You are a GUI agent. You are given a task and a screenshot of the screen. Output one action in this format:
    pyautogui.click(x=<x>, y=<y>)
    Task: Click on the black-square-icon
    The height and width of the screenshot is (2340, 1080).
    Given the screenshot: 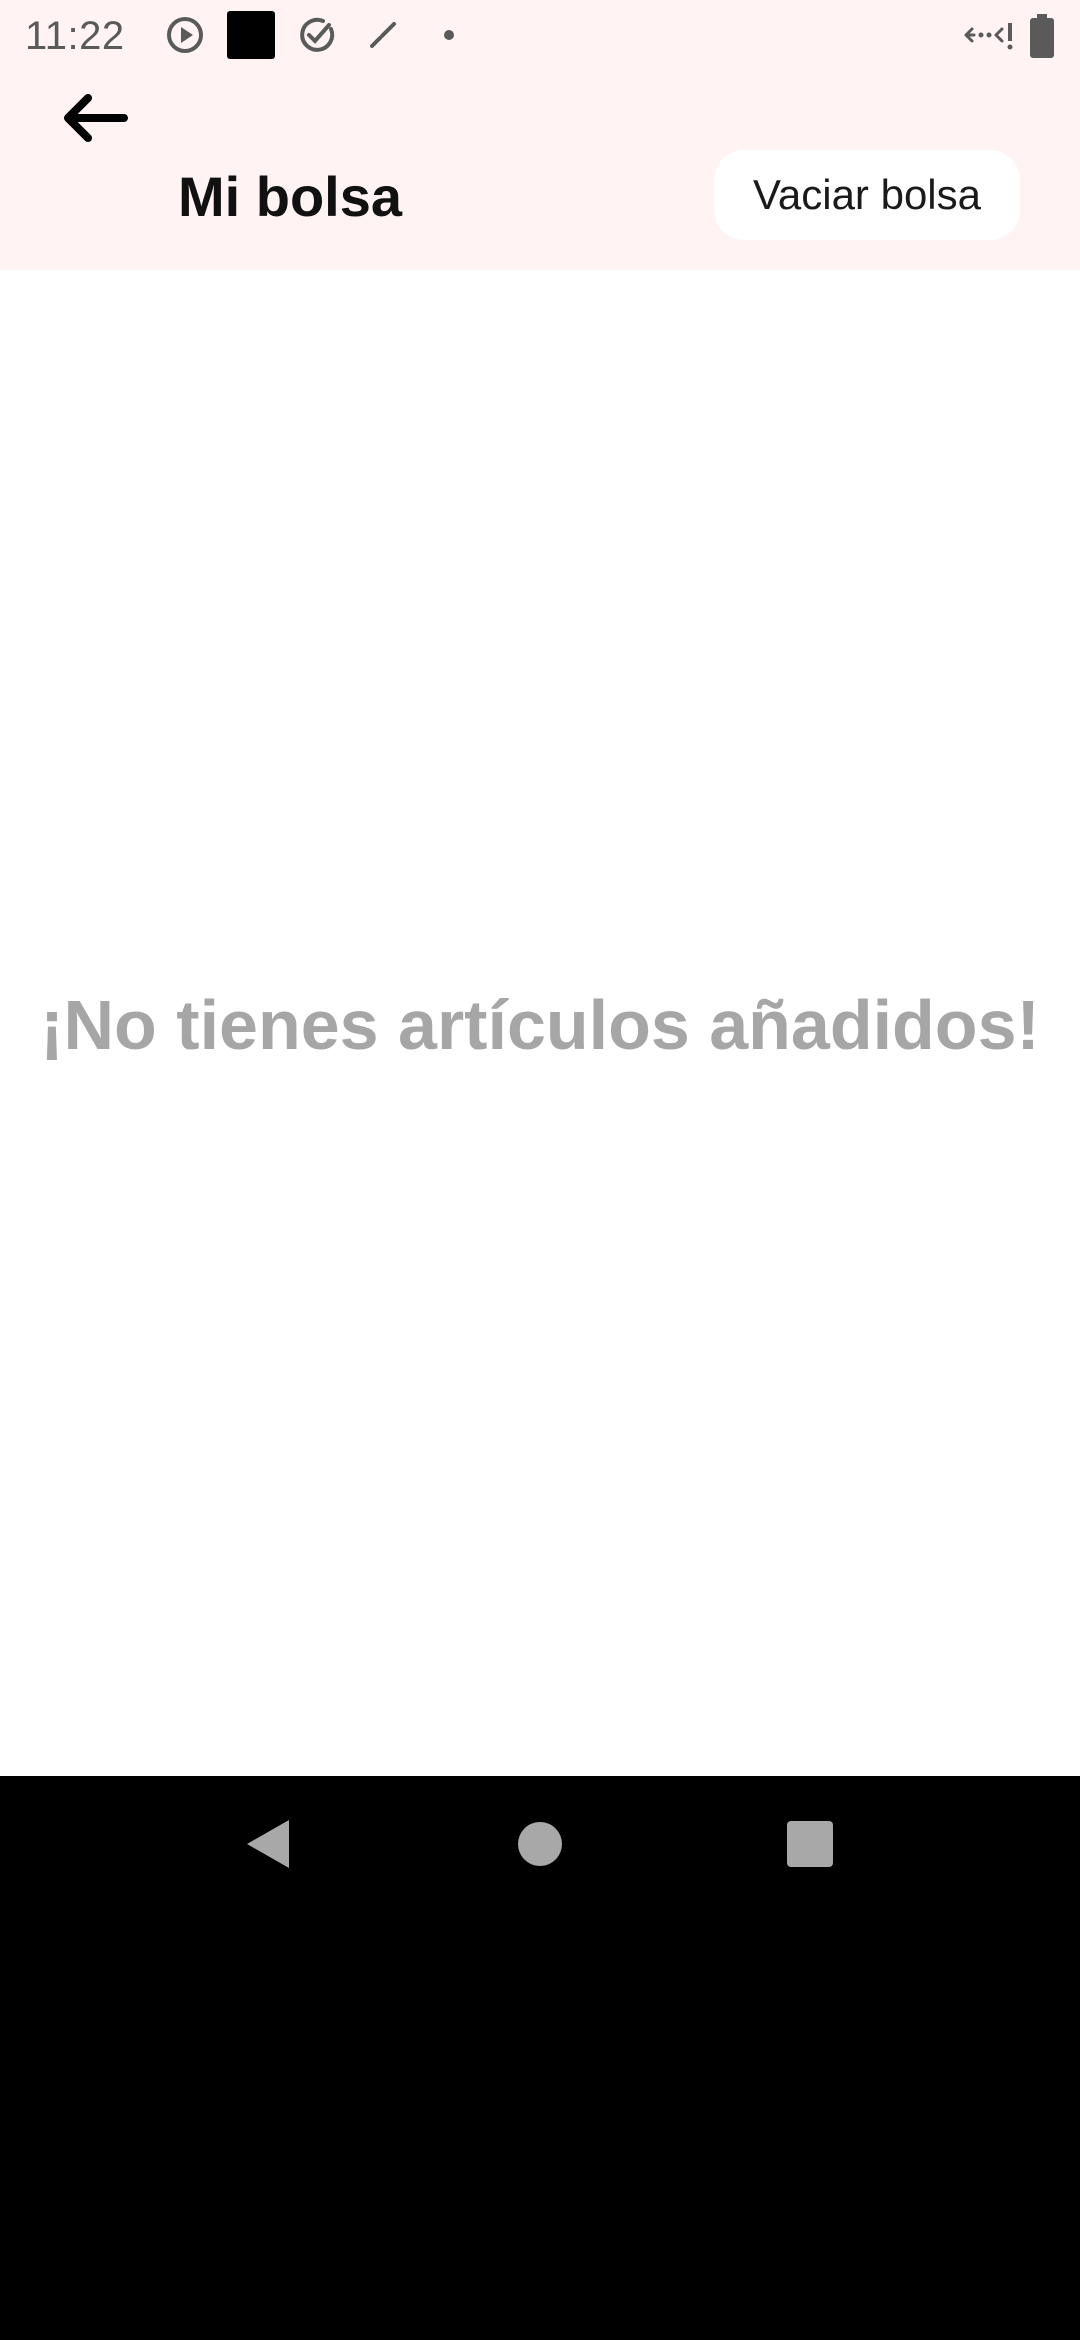 What is the action you would take?
    pyautogui.click(x=251, y=35)
    